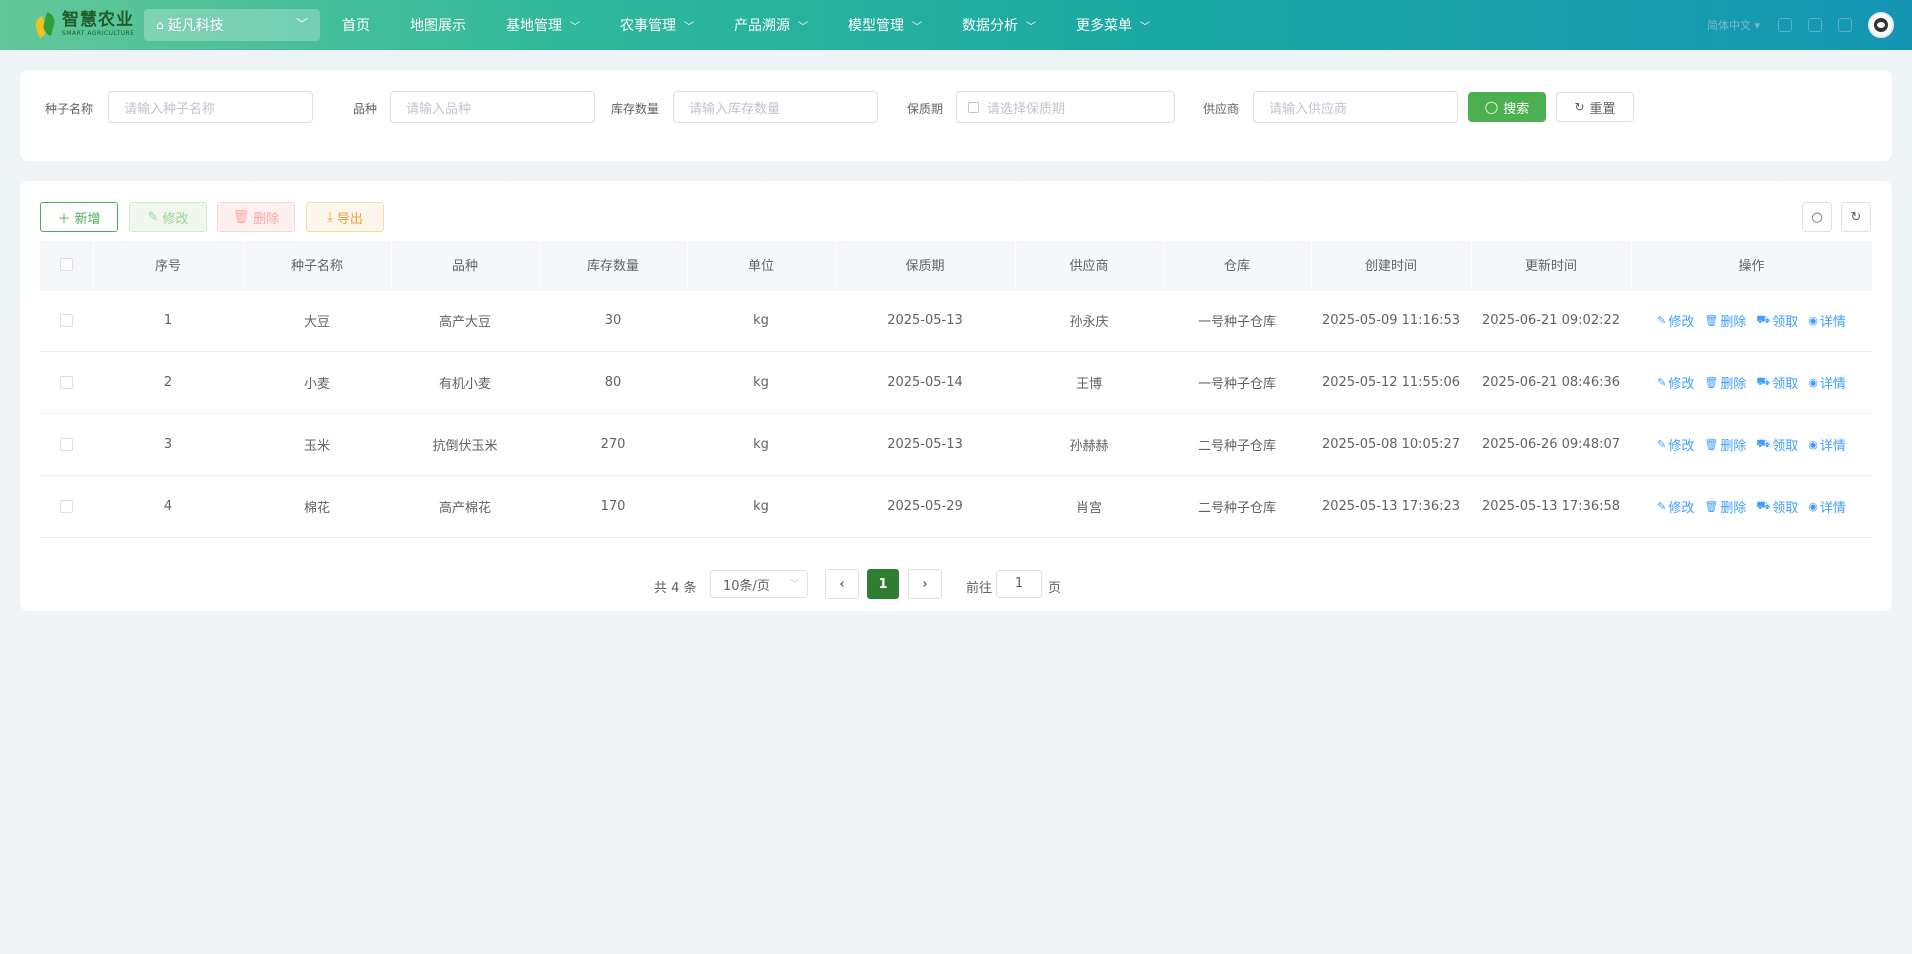  I want to click on user-avatar, so click(1881, 25).